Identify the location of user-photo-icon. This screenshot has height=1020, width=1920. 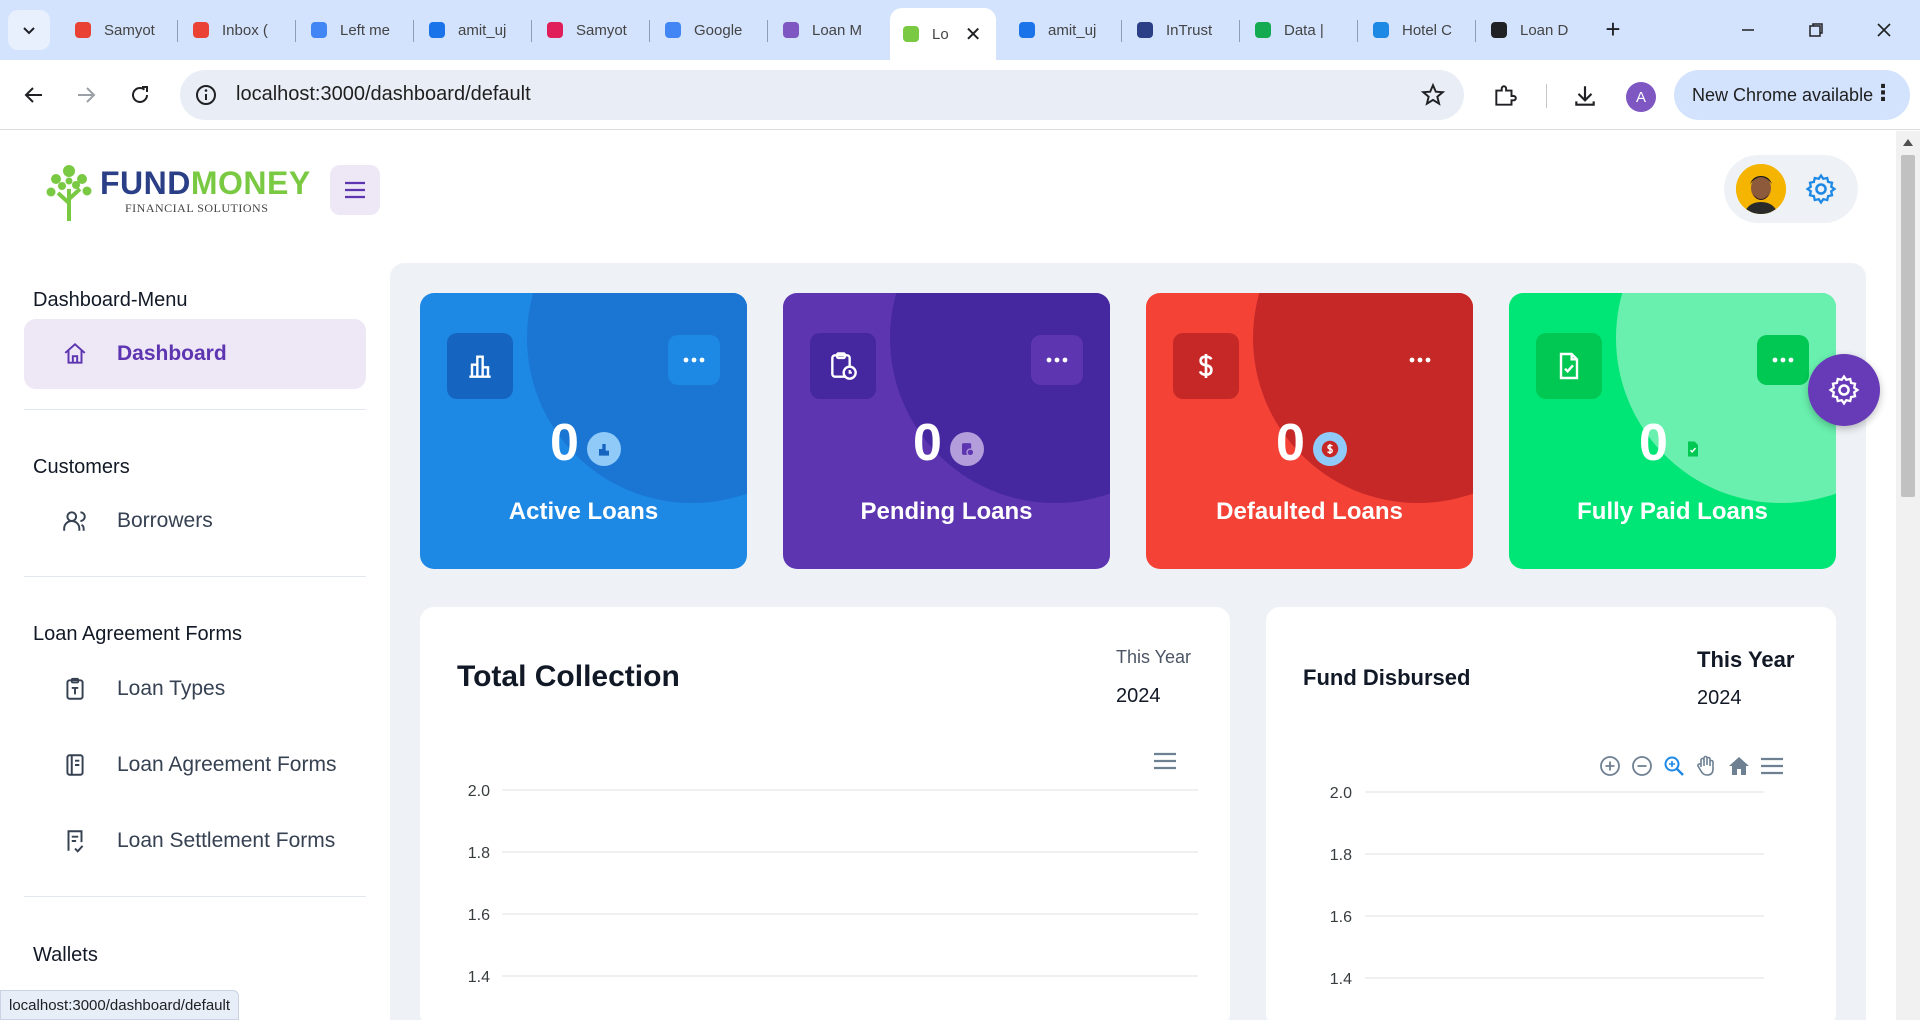
(1761, 189).